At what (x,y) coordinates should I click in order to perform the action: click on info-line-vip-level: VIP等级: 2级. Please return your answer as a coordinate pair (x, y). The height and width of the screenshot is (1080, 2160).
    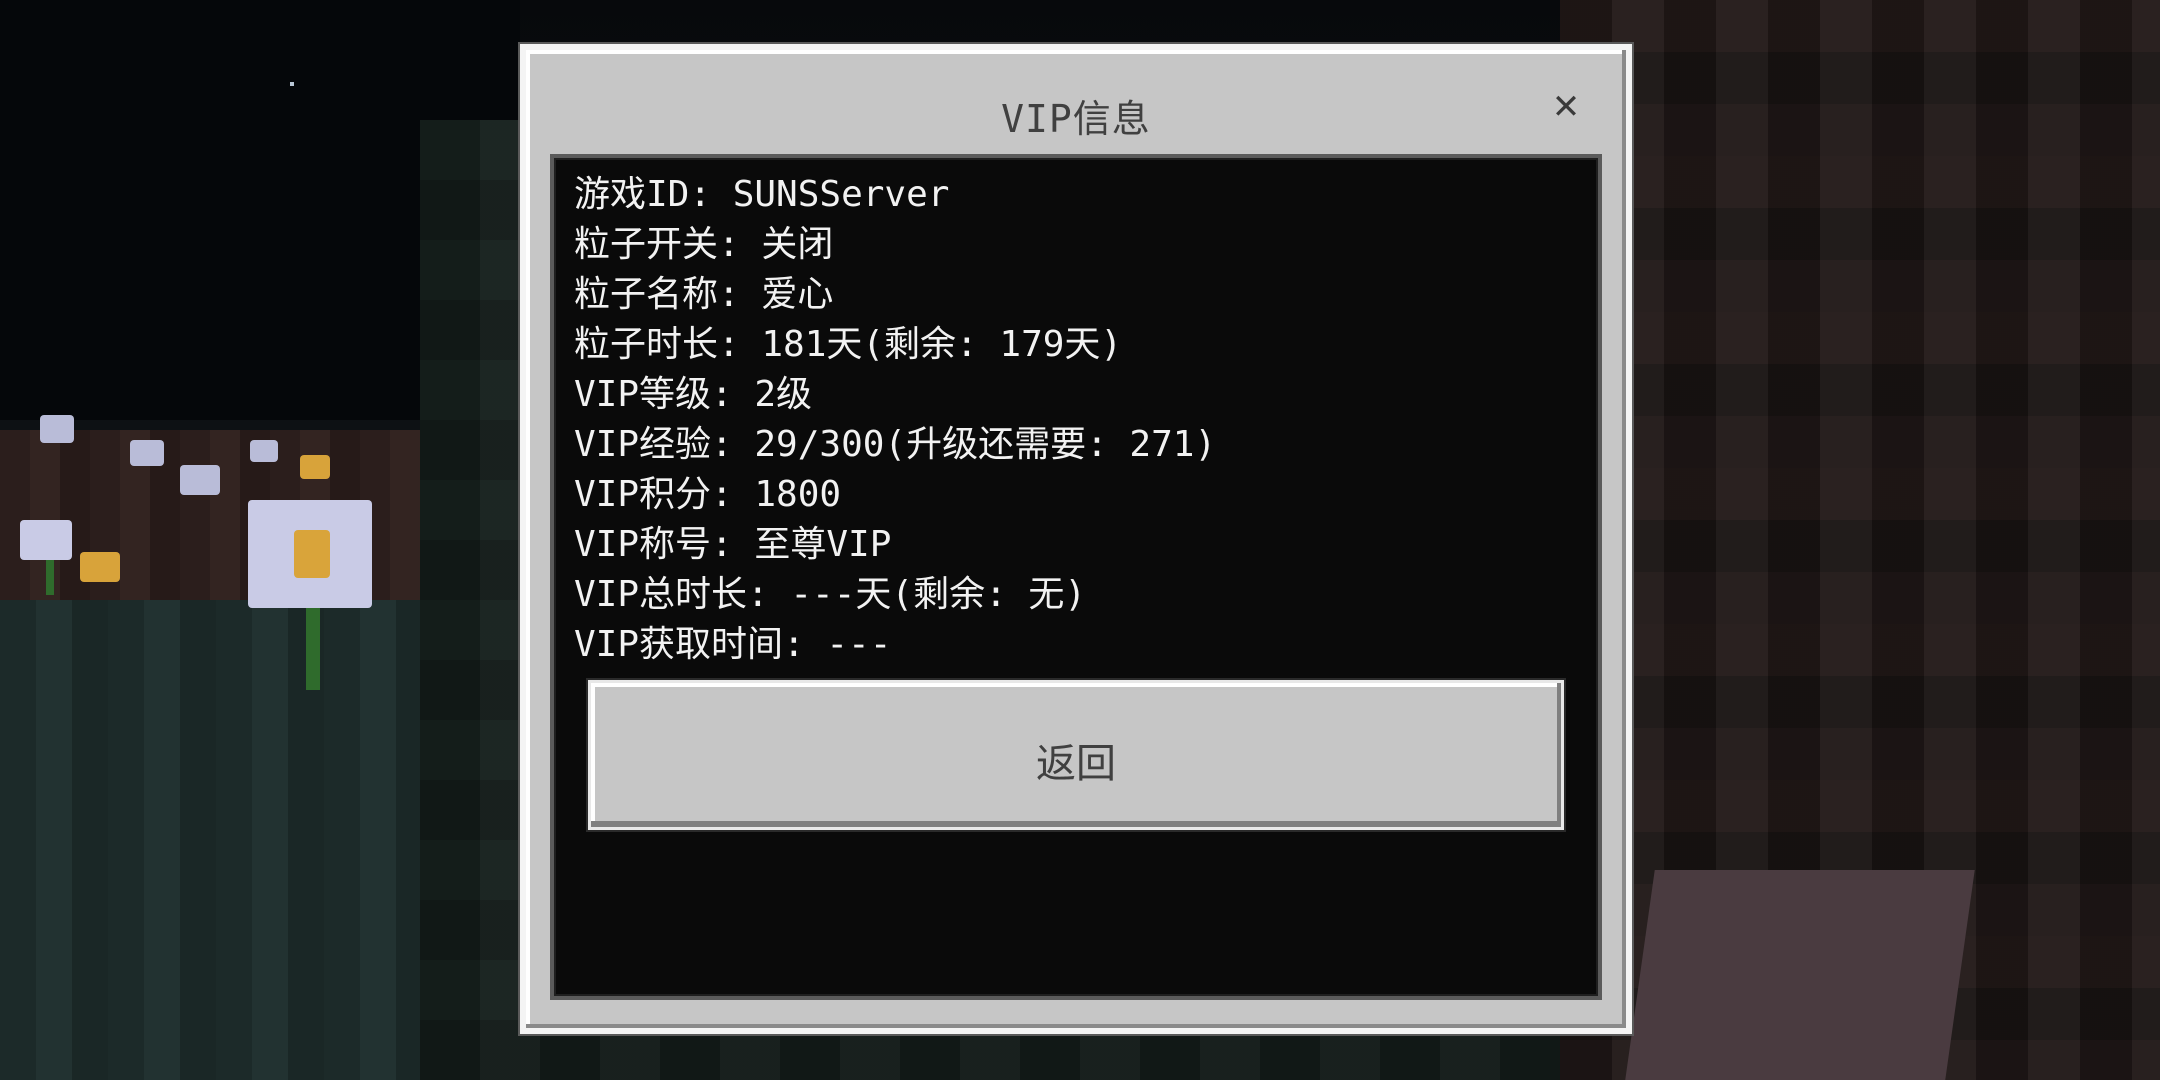
    Looking at the image, I should click on (693, 394).